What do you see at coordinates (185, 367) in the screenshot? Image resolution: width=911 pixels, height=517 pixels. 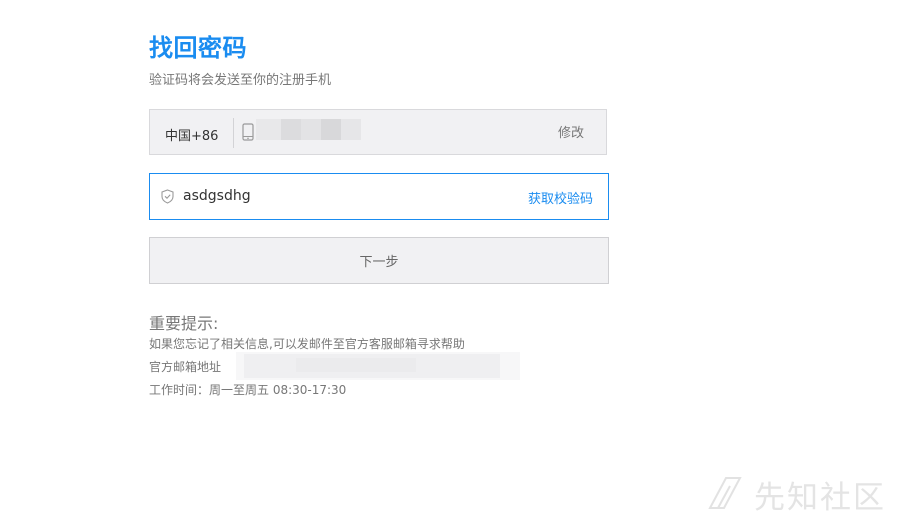 I see `tip-email-label: 官方邮箱地址` at bounding box center [185, 367].